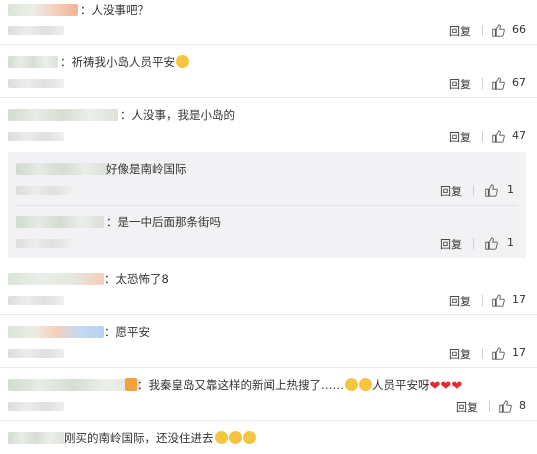  What do you see at coordinates (519, 135) in the screenshot?
I see `like-count: 47` at bounding box center [519, 135].